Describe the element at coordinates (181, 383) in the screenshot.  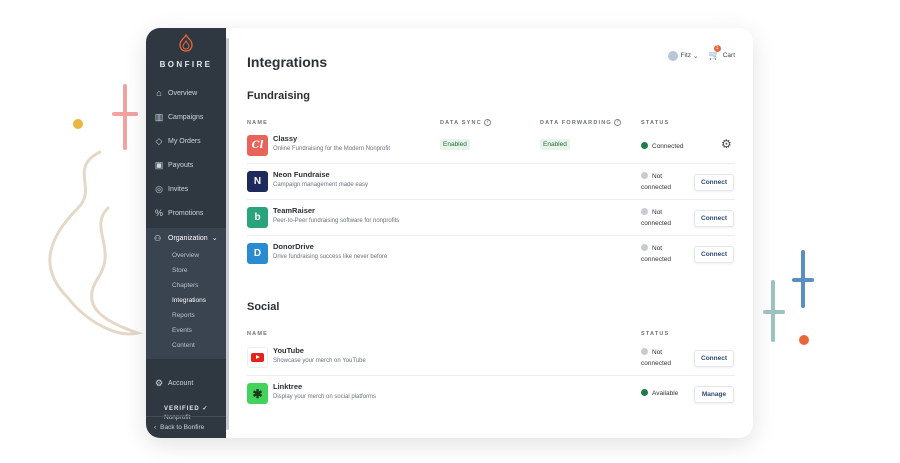
I see `sidebar-item-label: Account` at that location.